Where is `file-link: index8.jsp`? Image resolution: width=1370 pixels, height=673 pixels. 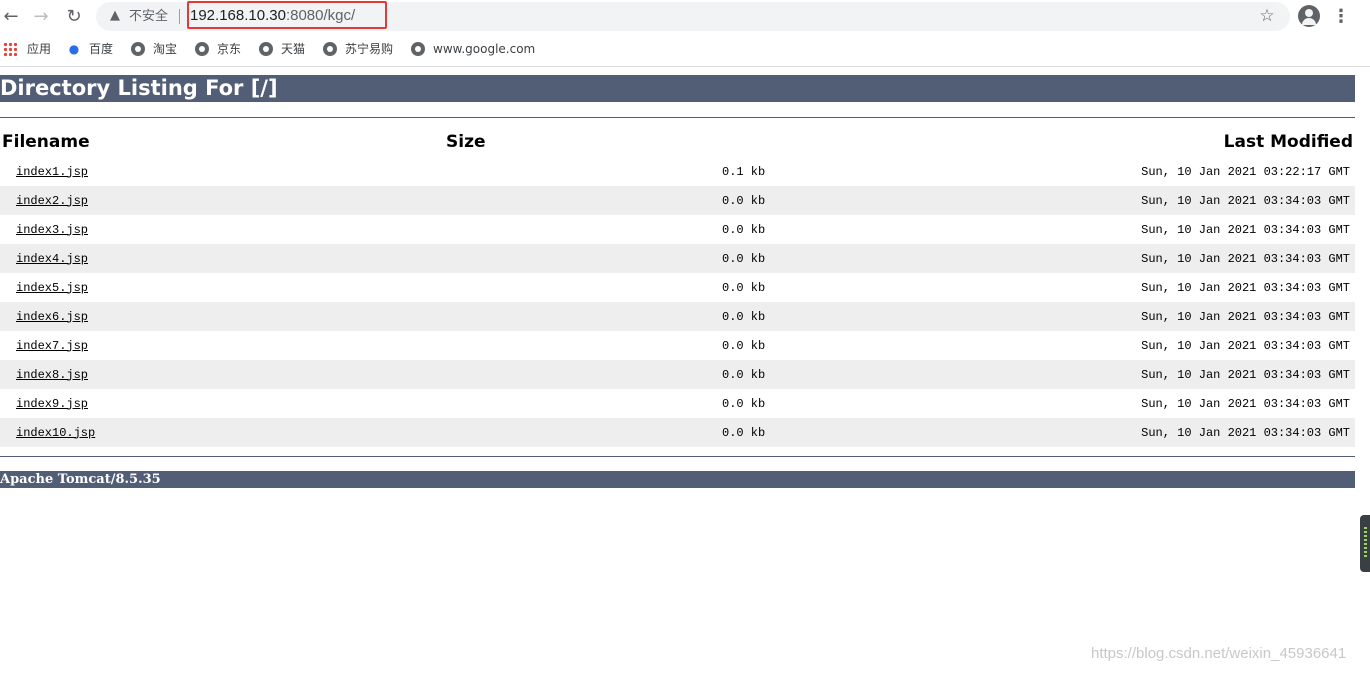
file-link: index8.jsp is located at coordinates (52, 375).